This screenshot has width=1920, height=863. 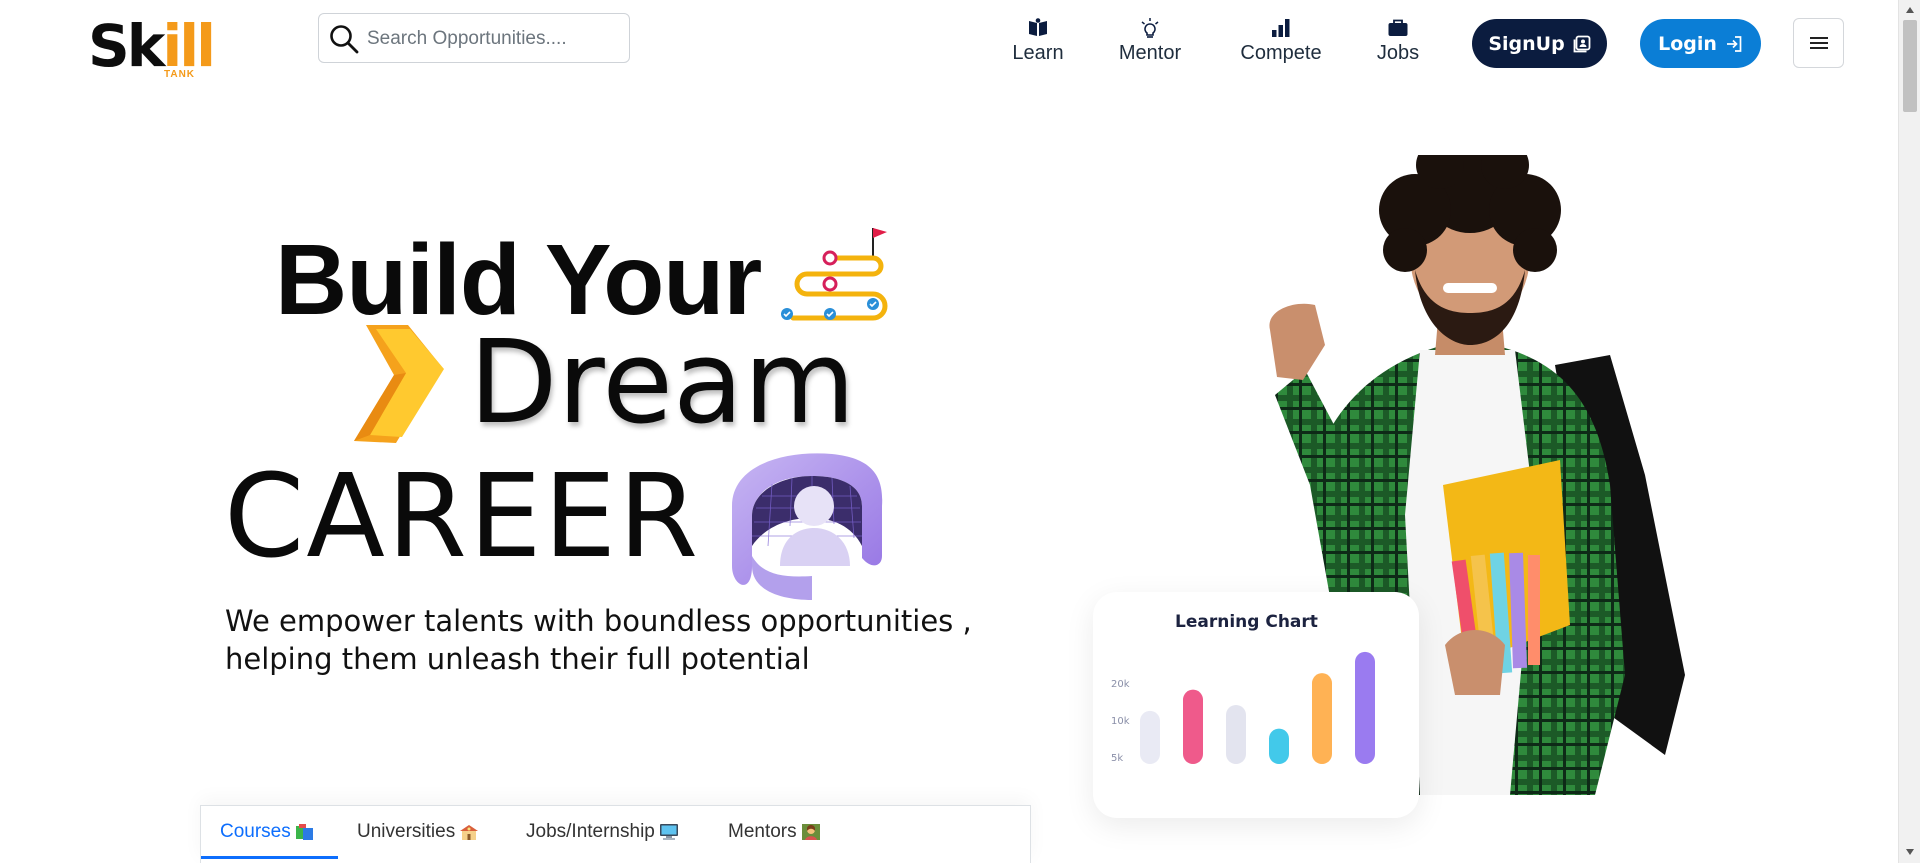 I want to click on nav-compete-label: Compete, so click(x=1281, y=53).